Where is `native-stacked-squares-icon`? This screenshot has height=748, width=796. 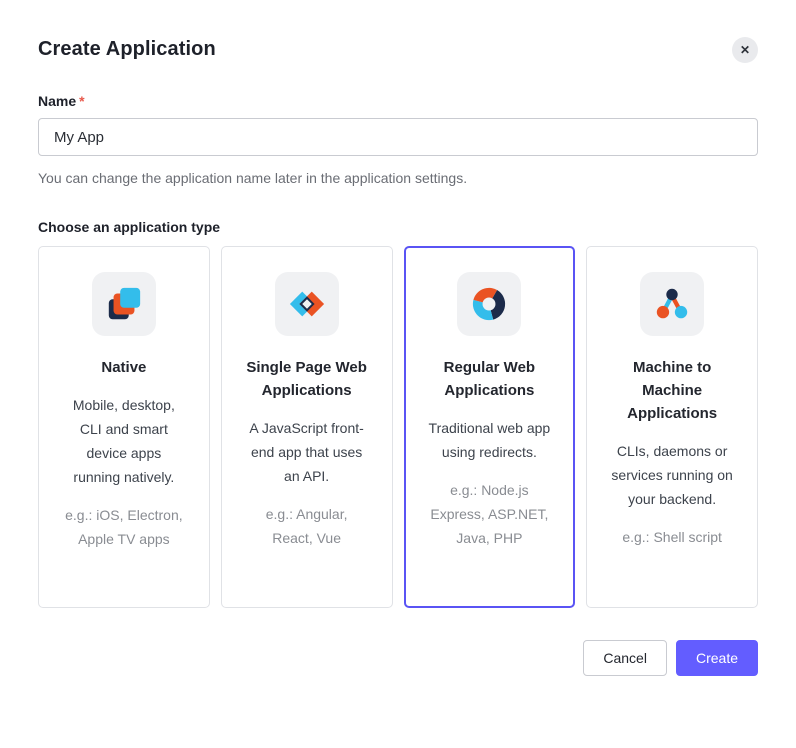
native-stacked-squares-icon is located at coordinates (124, 304).